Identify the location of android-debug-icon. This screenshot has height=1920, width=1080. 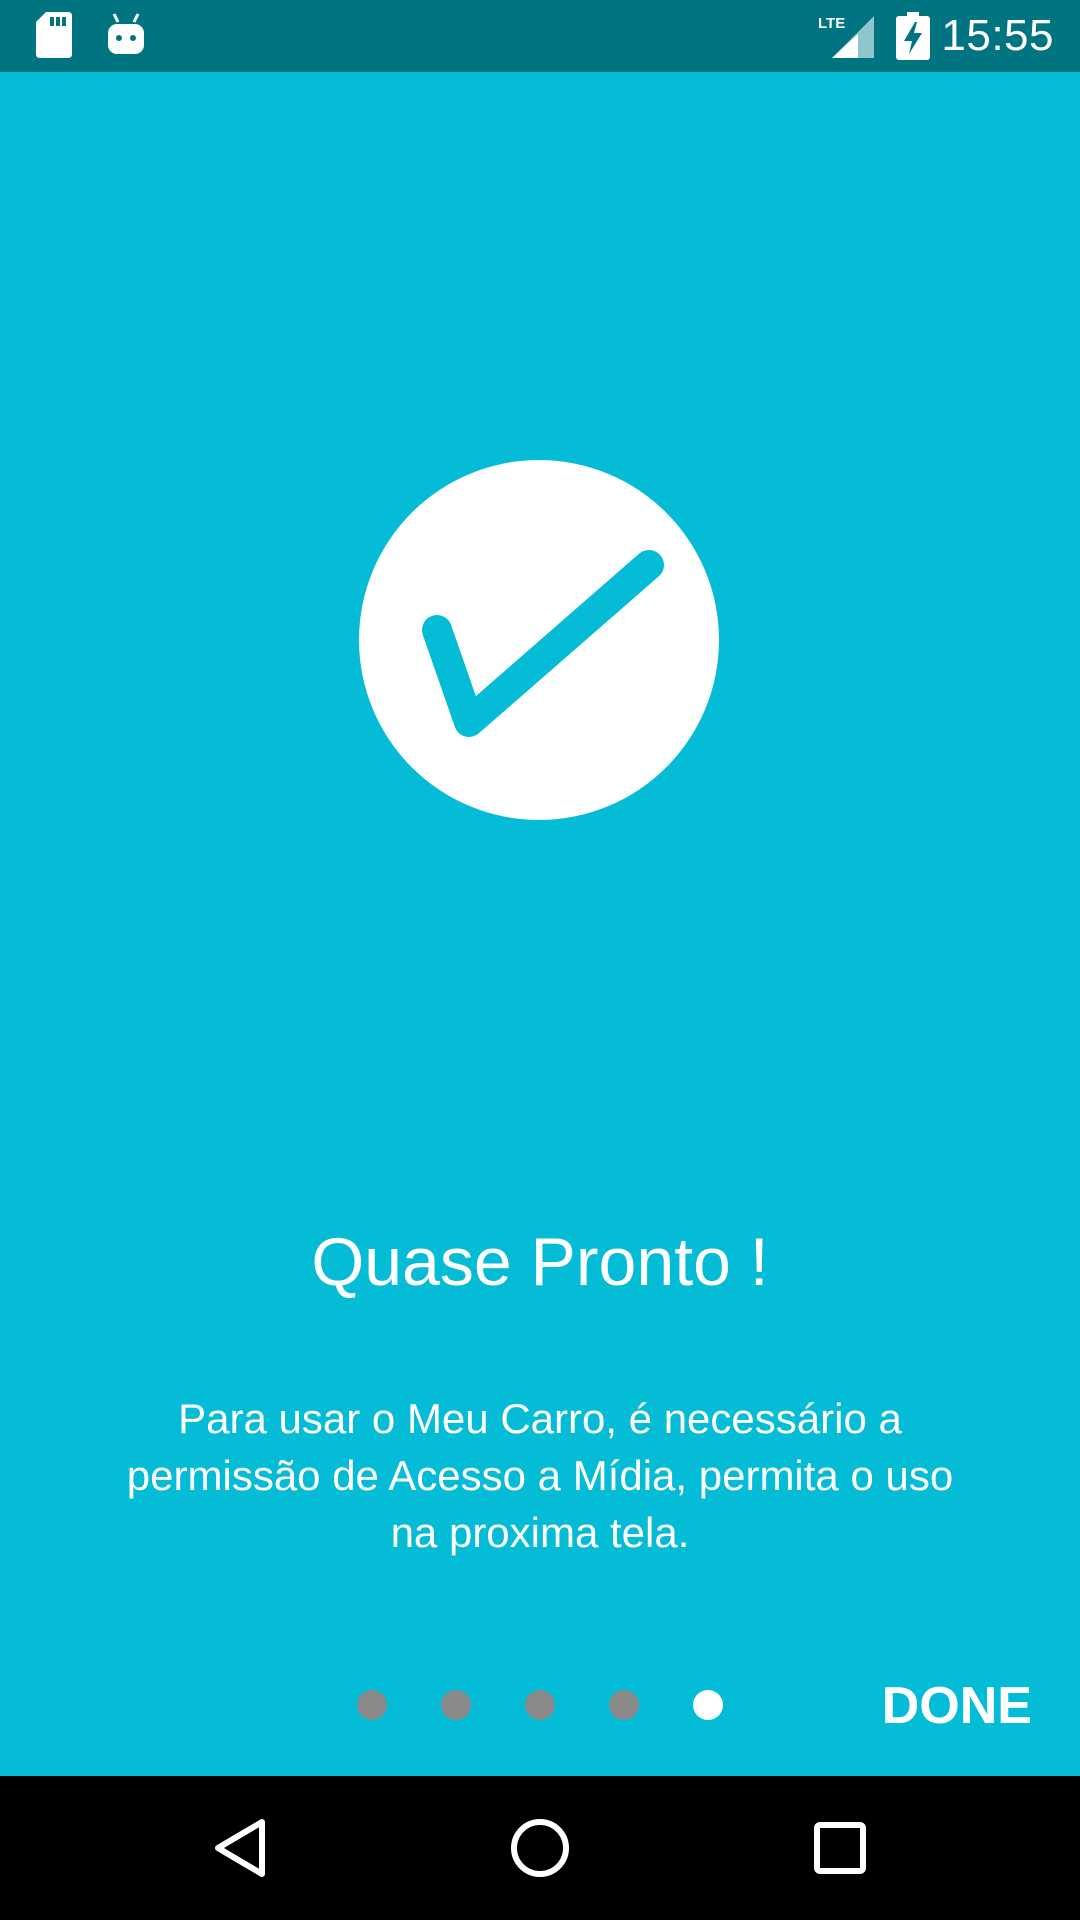
(126, 35).